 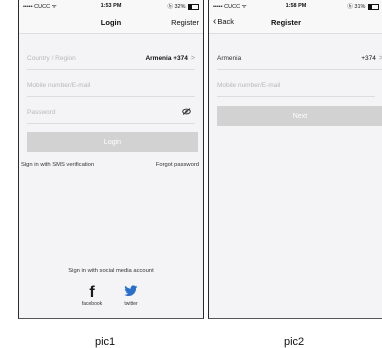 What do you see at coordinates (111, 23) in the screenshot?
I see `nav-bar: Login Register` at bounding box center [111, 23].